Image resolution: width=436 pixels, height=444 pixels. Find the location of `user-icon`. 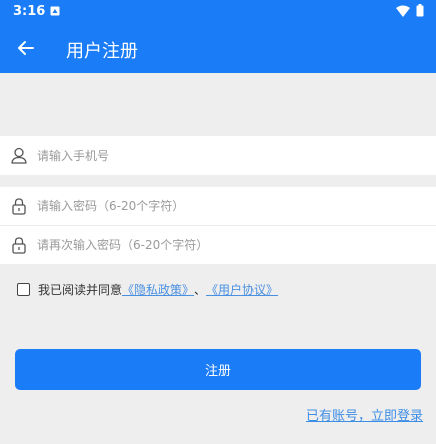

user-icon is located at coordinates (19, 156).